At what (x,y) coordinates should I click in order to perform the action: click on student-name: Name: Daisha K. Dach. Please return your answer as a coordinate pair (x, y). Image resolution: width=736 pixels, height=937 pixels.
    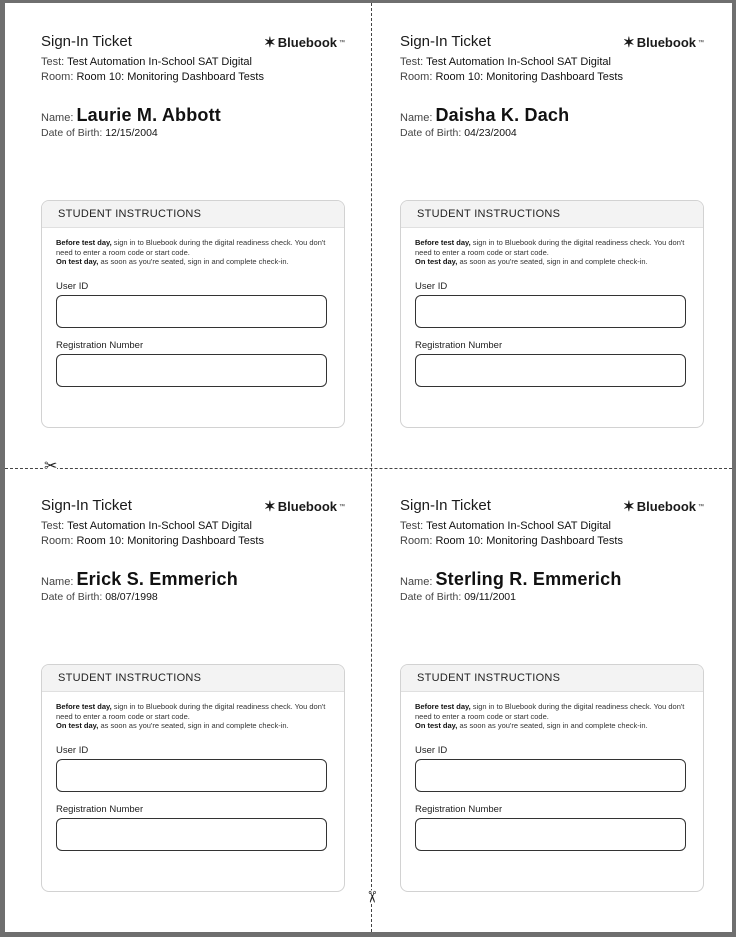
    Looking at the image, I should click on (485, 115).